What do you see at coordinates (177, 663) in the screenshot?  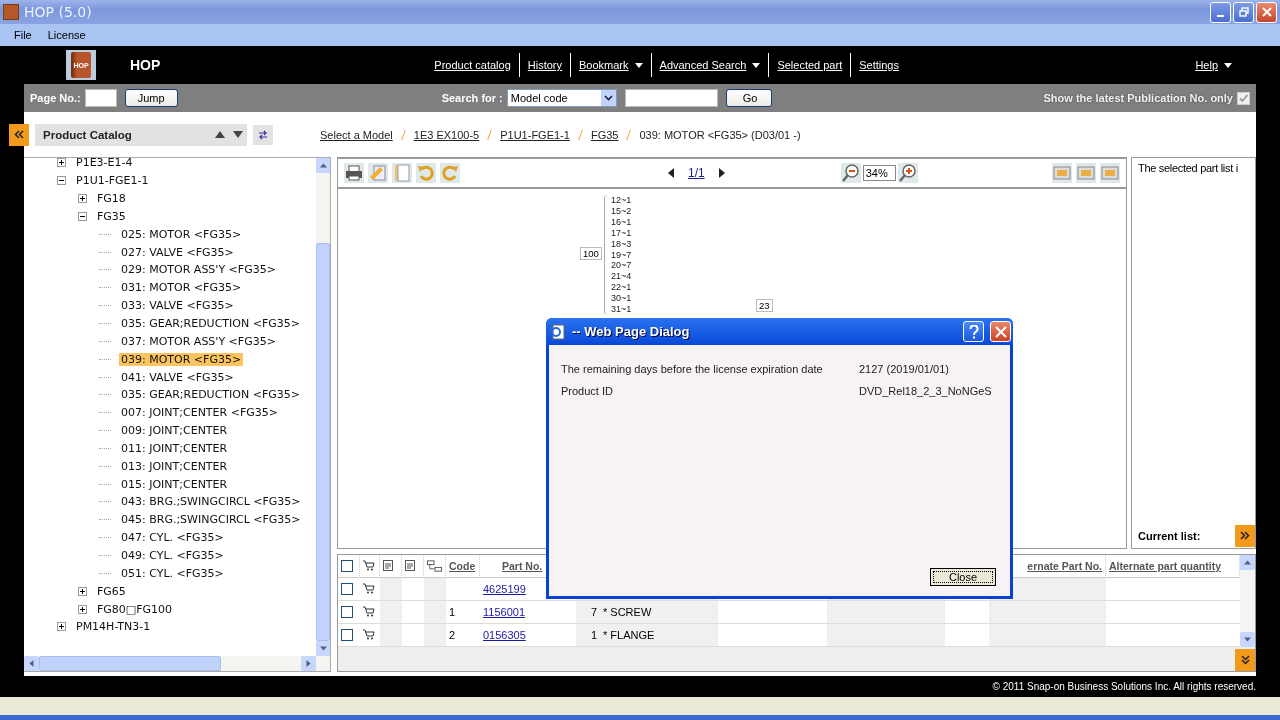 I see `horizontal-scrollbar` at bounding box center [177, 663].